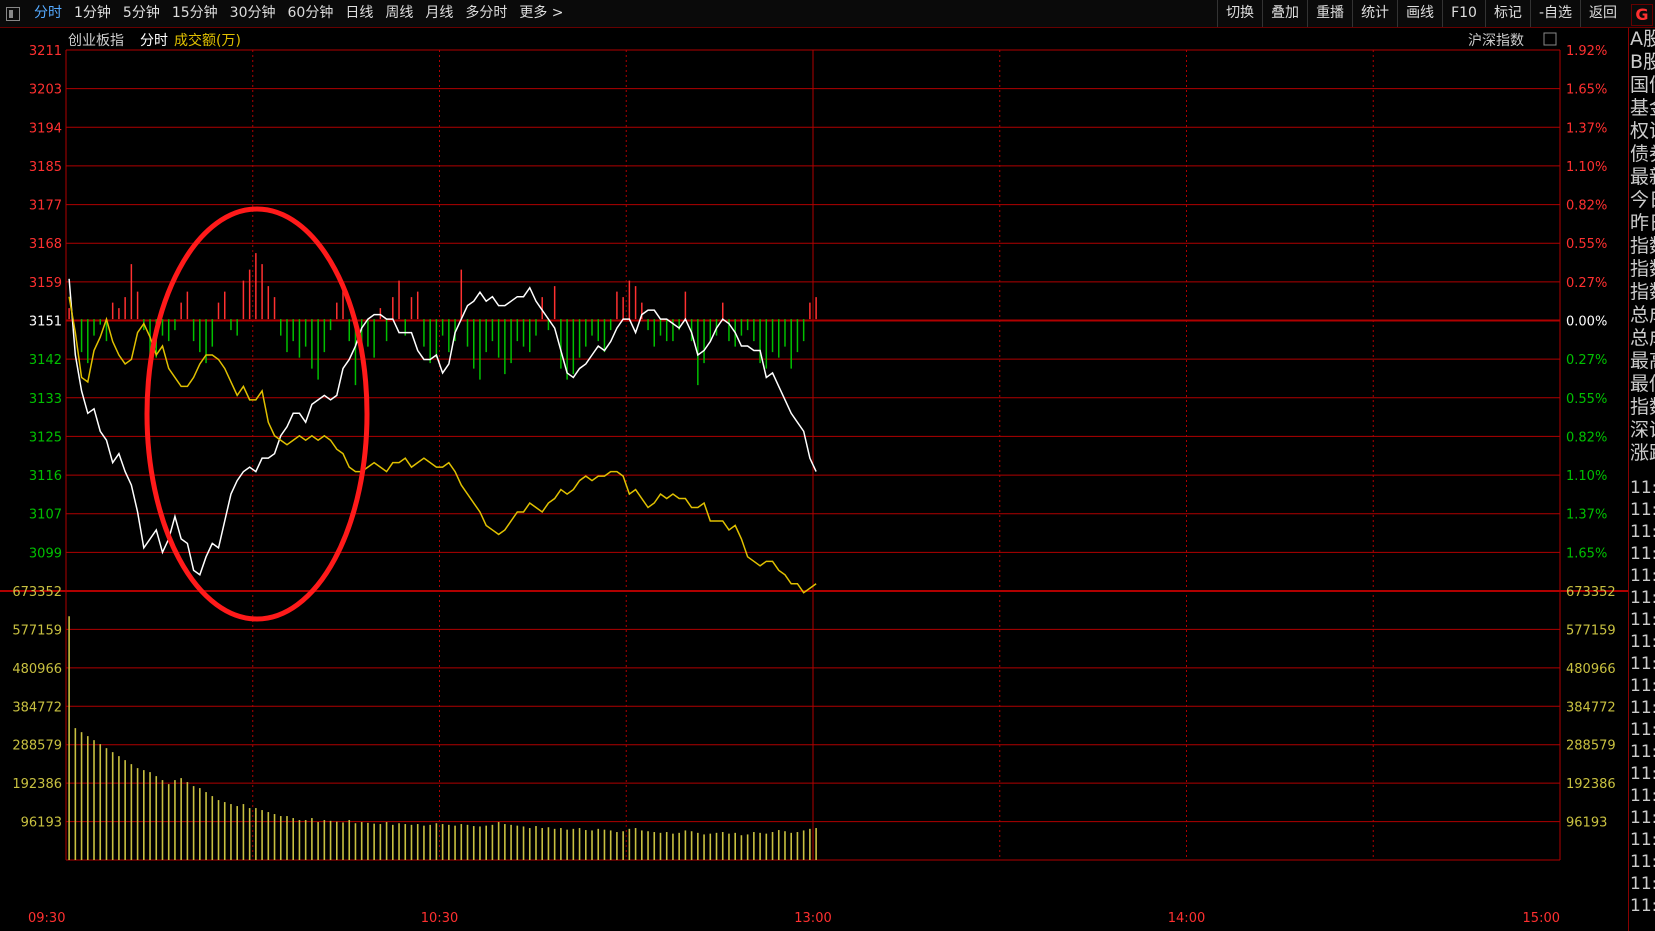 The width and height of the screenshot is (1655, 931). Describe the element at coordinates (195, 13) in the screenshot. I see `period-tab: 15分钟` at that location.